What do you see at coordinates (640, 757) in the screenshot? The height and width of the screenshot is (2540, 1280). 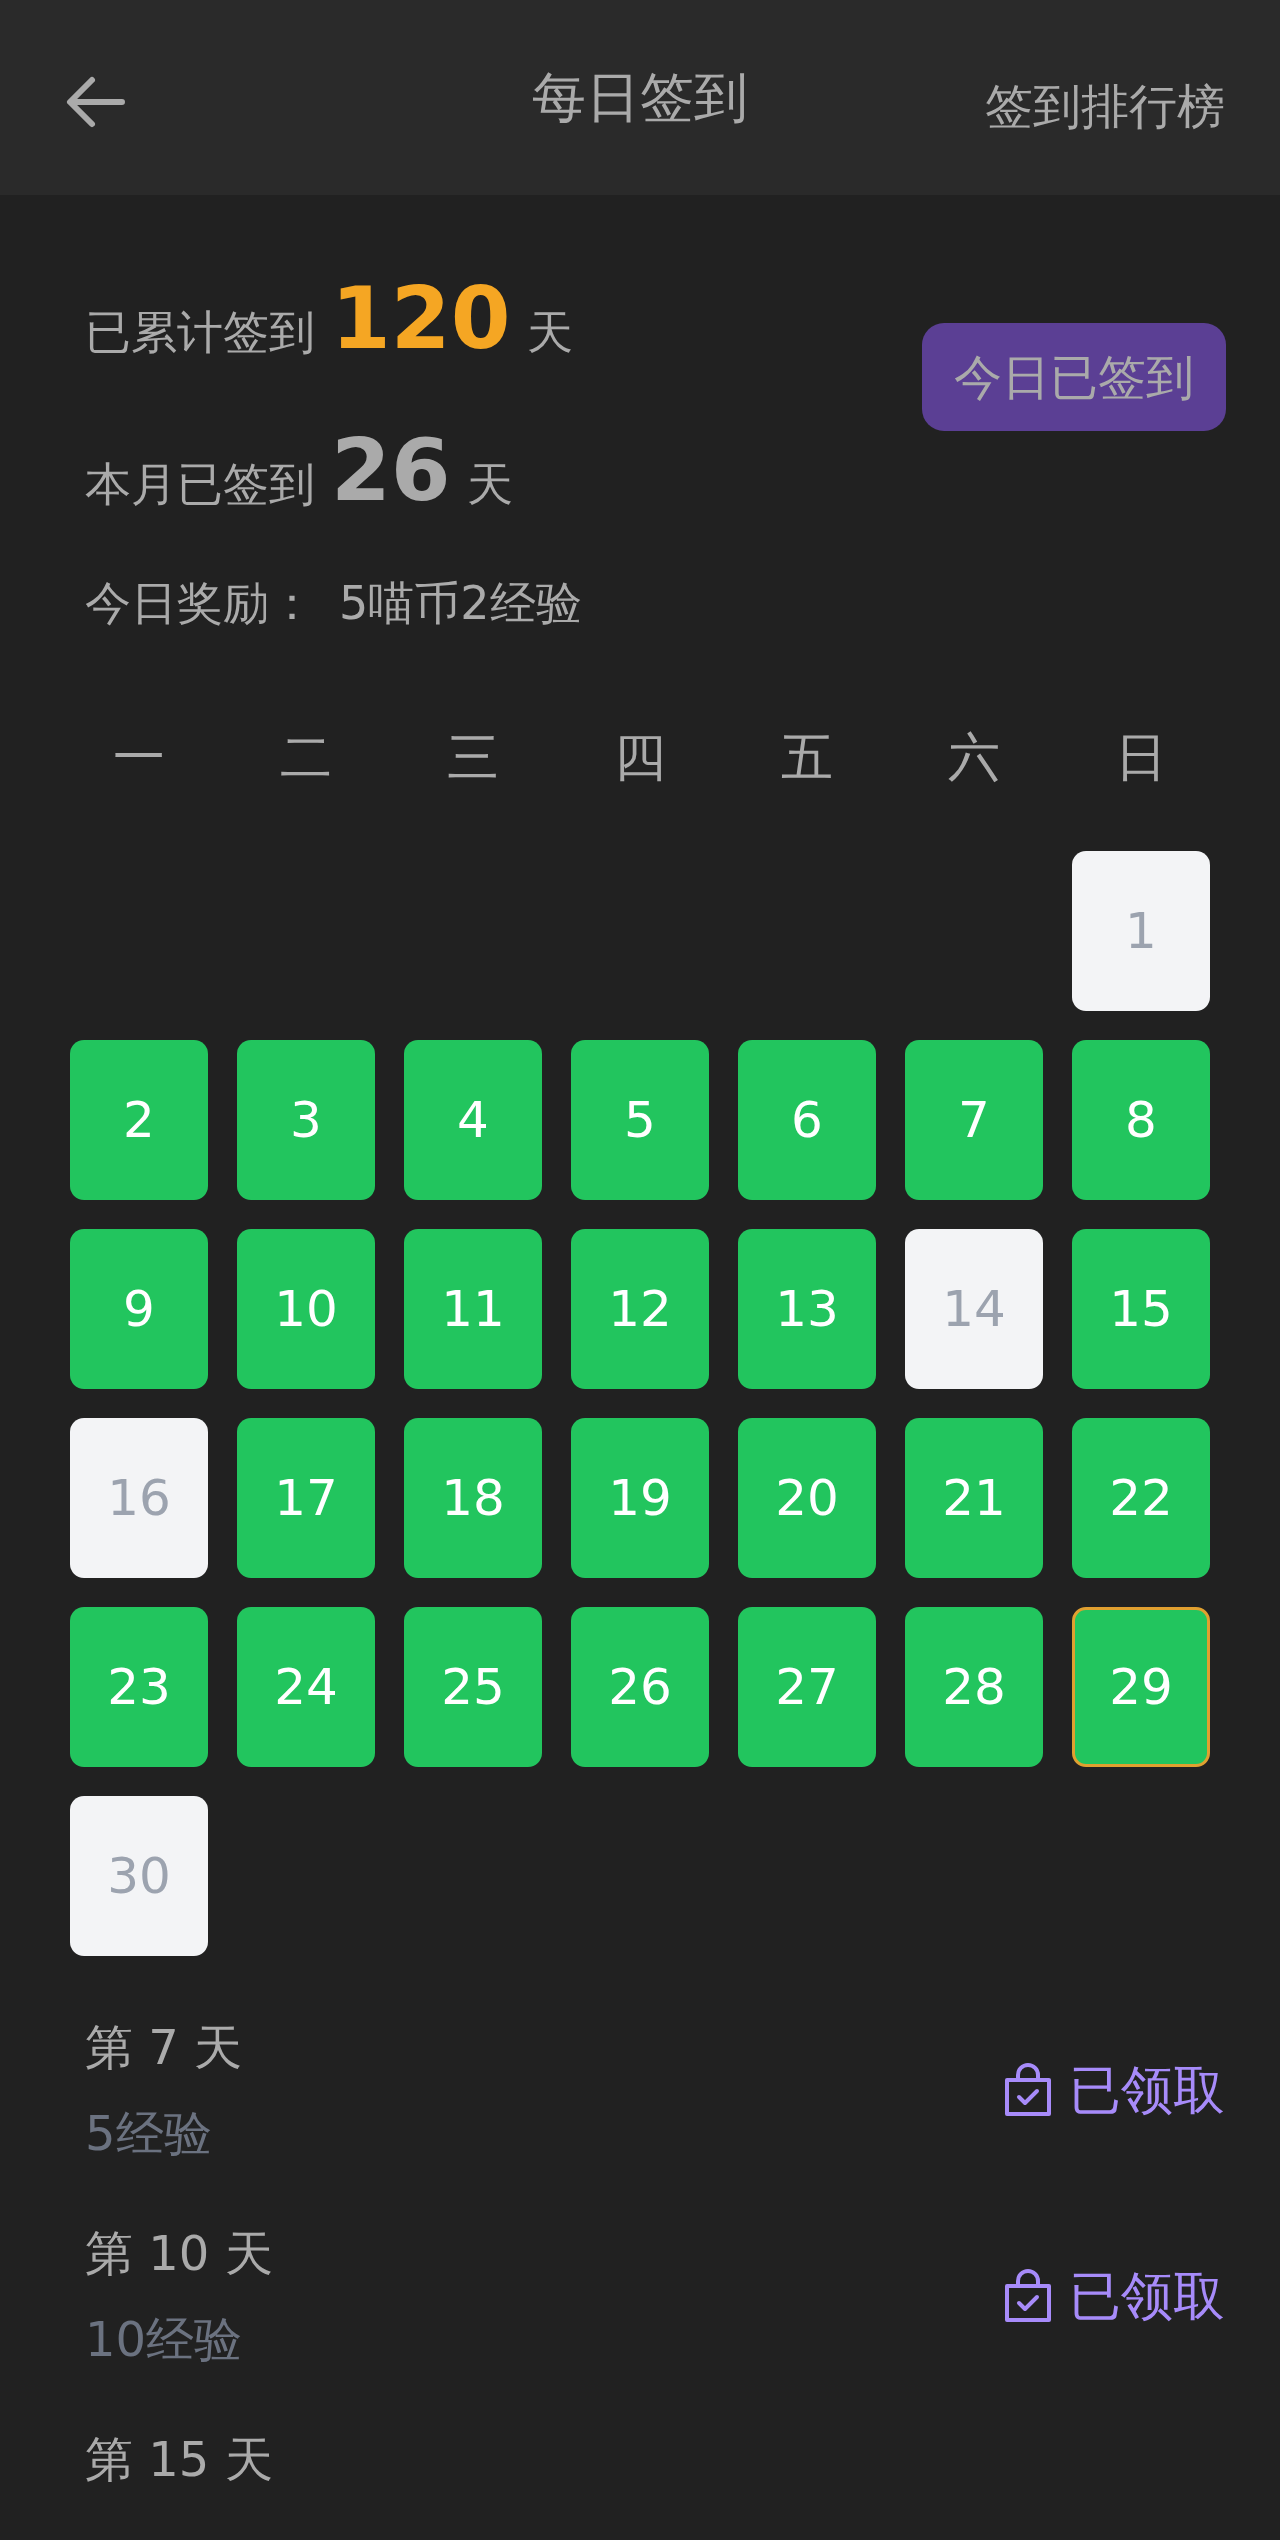 I see `weekday-label: 四` at bounding box center [640, 757].